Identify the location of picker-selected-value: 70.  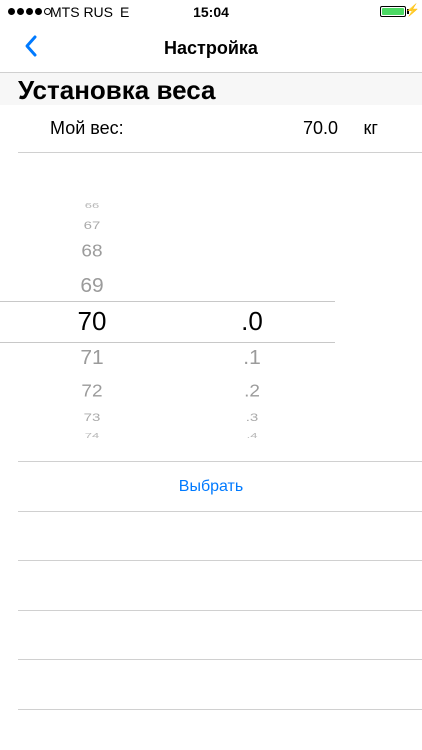
(92, 321).